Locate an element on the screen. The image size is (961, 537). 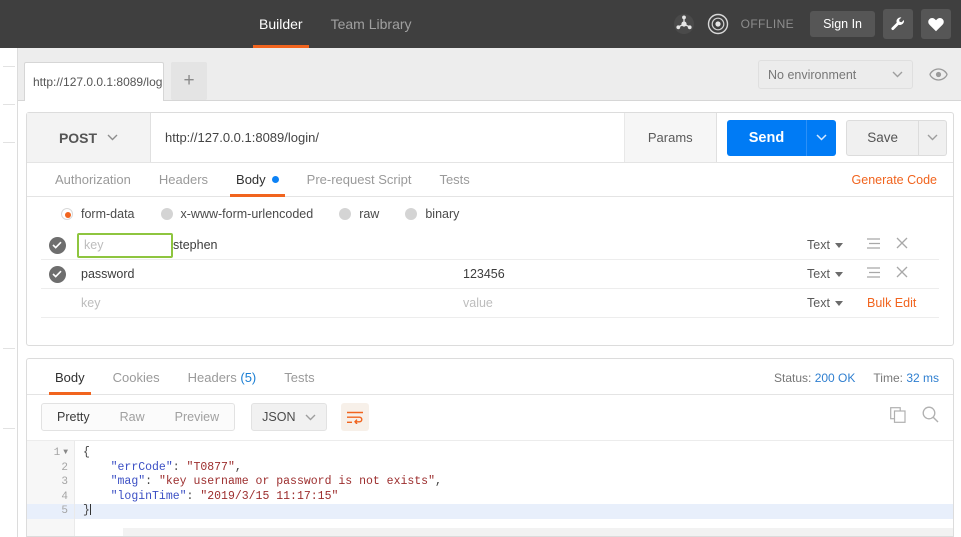
row-key-input: password is located at coordinates (268, 274).